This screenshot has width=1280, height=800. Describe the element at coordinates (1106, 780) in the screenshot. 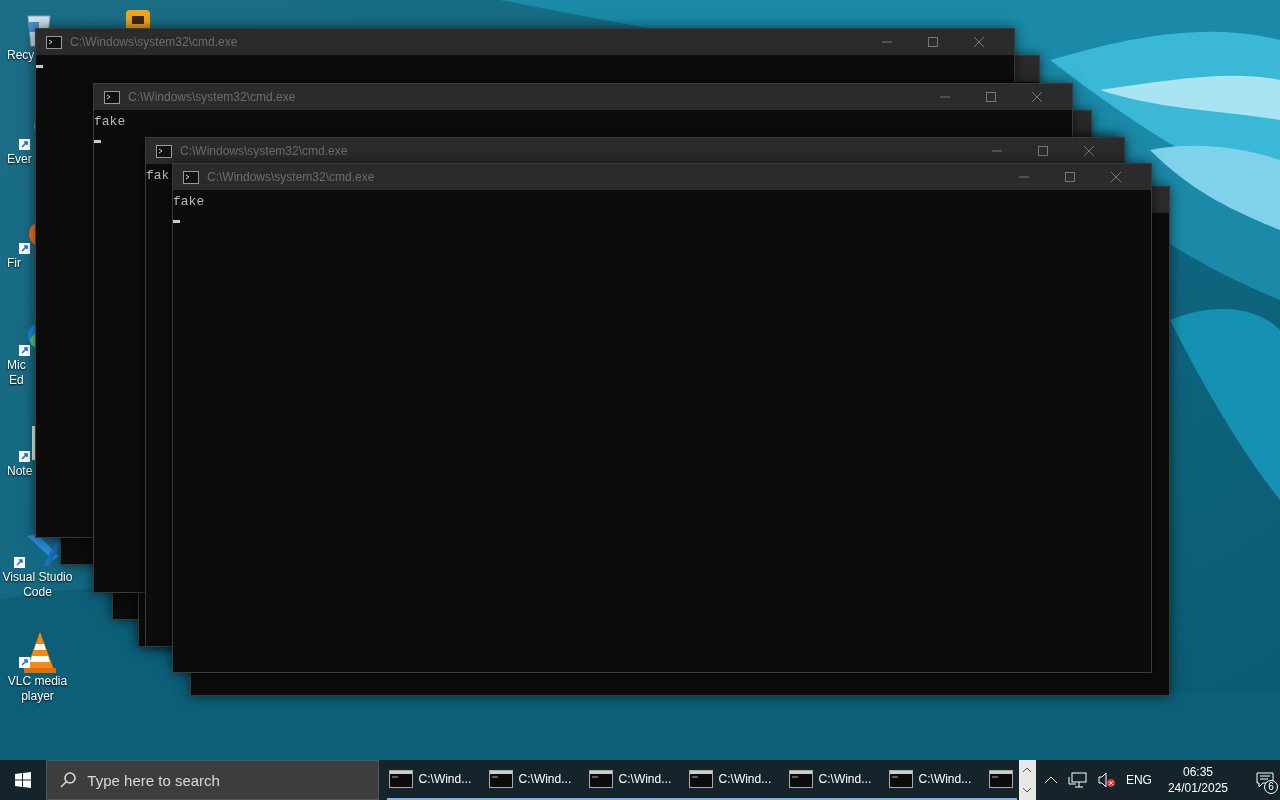

I see `muted-speaker-icon` at that location.